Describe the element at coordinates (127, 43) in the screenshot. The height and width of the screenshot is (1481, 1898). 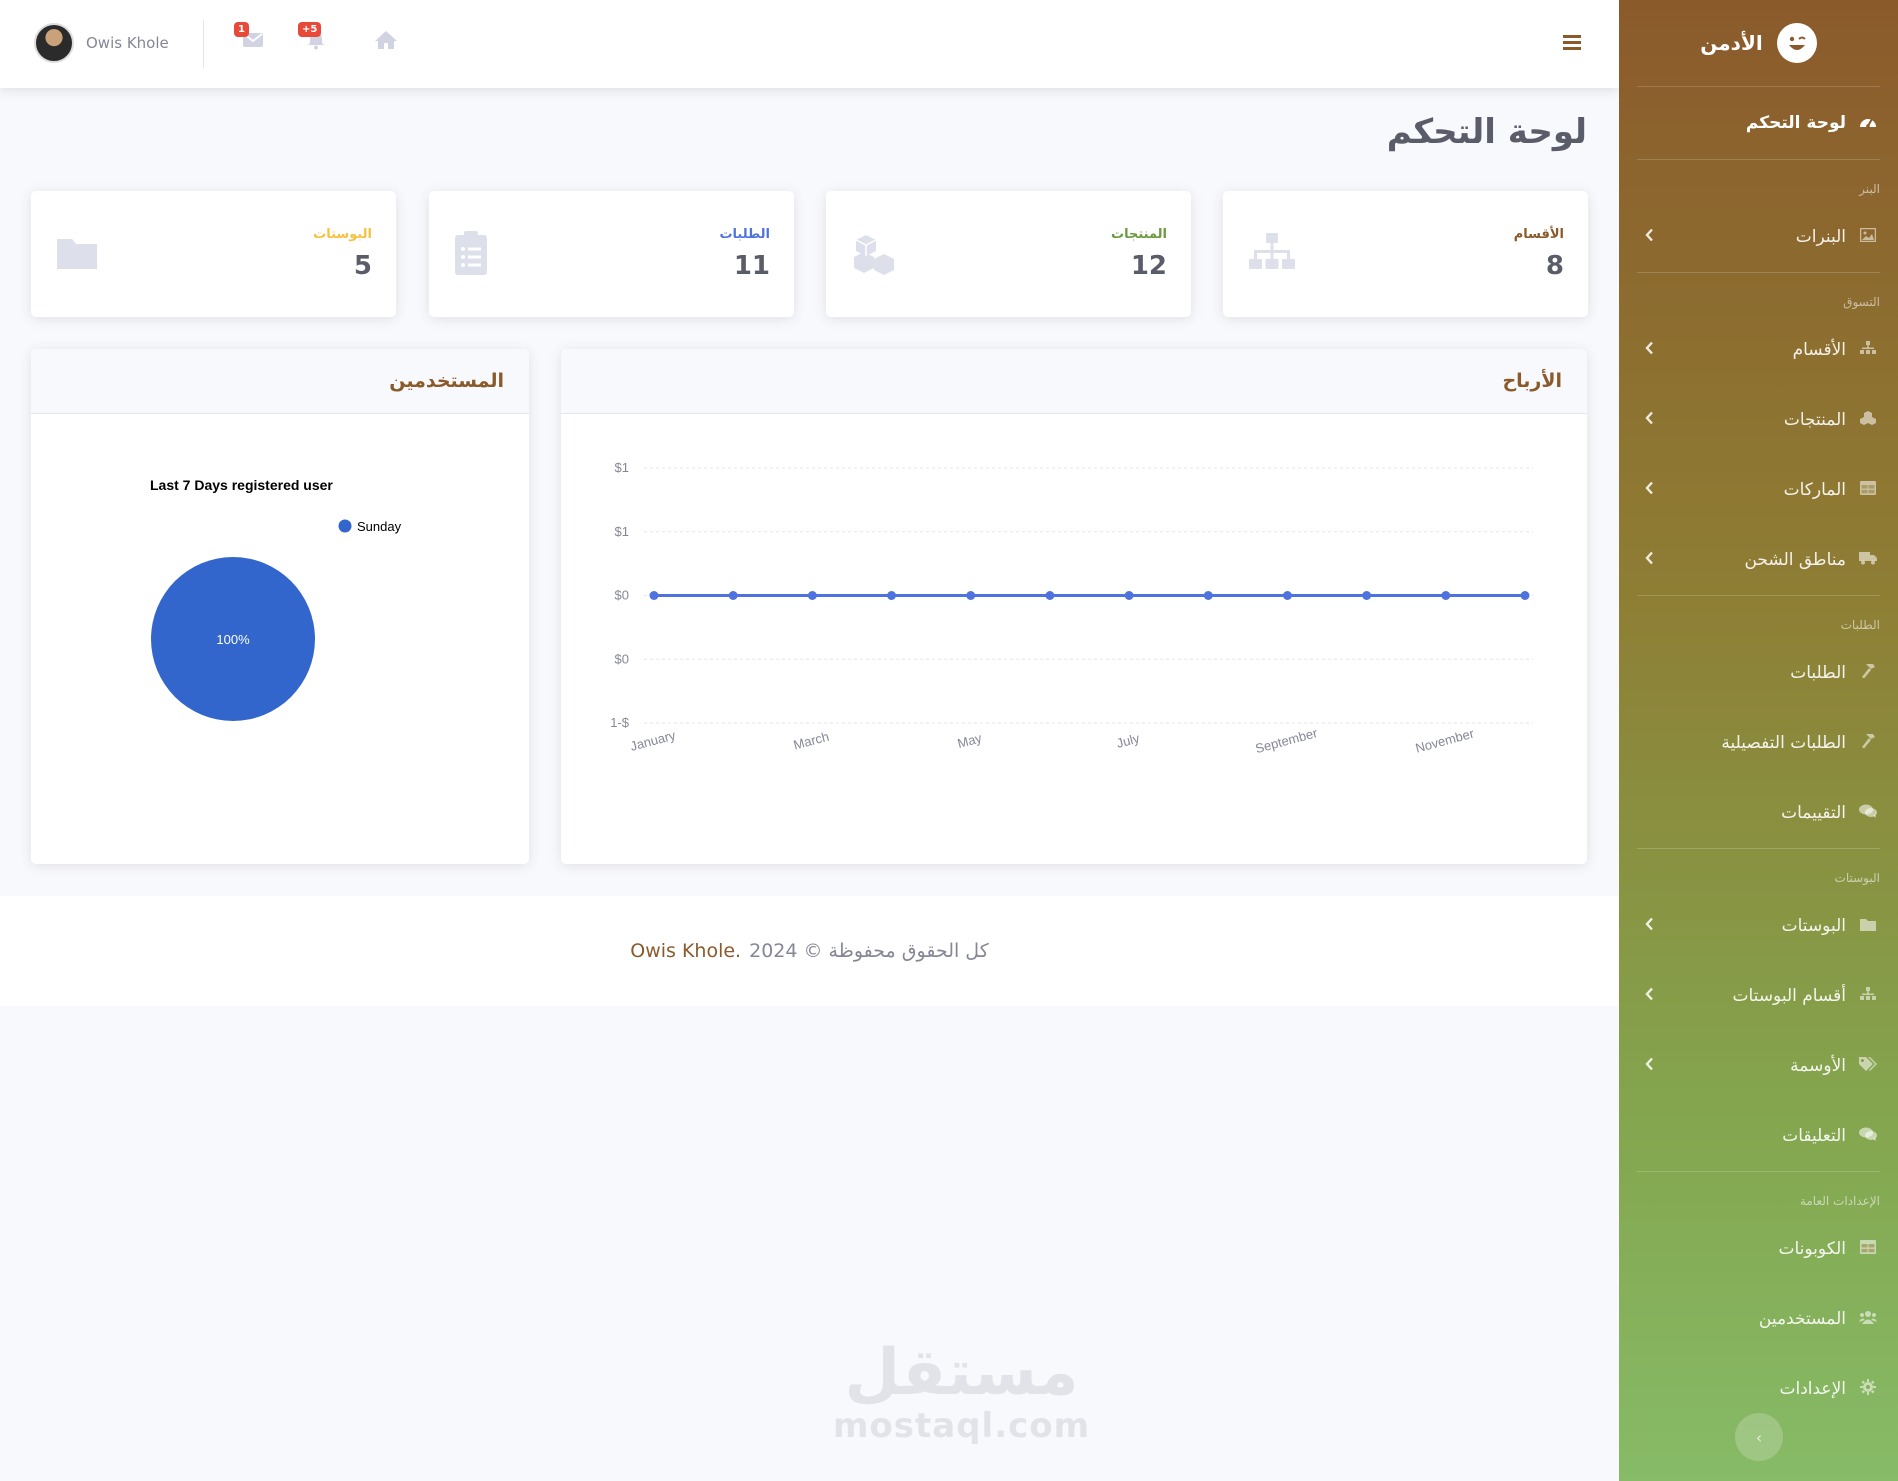
I see `user-name: Owis Khole` at that location.